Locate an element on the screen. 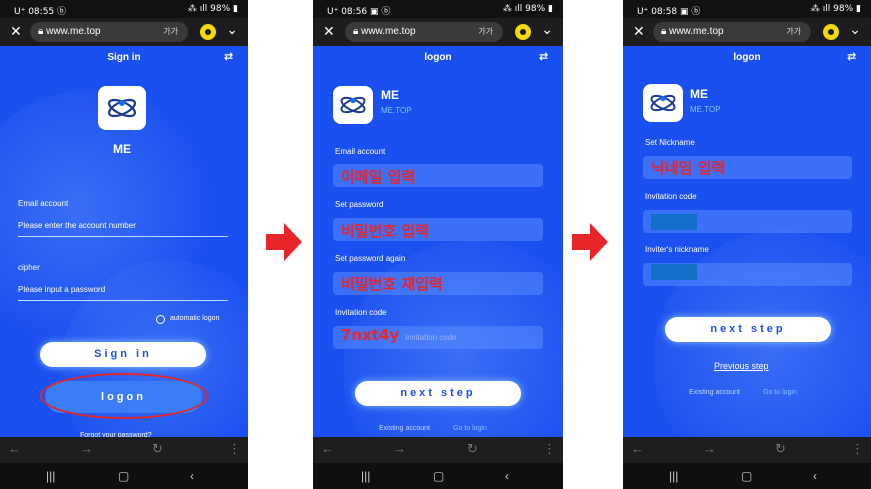  nickname-label: Set Nickname is located at coordinates (670, 142).